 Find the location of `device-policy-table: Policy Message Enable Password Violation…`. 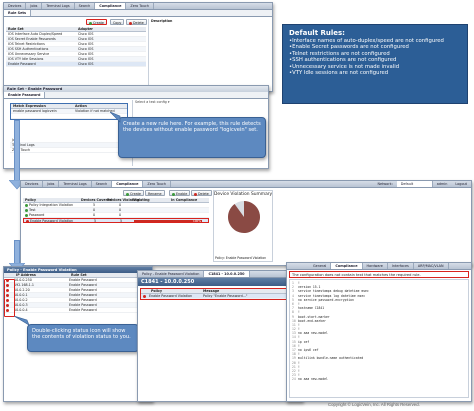

device-policy-table: Policy Message Enable Password Violation… is located at coordinates (220, 294).